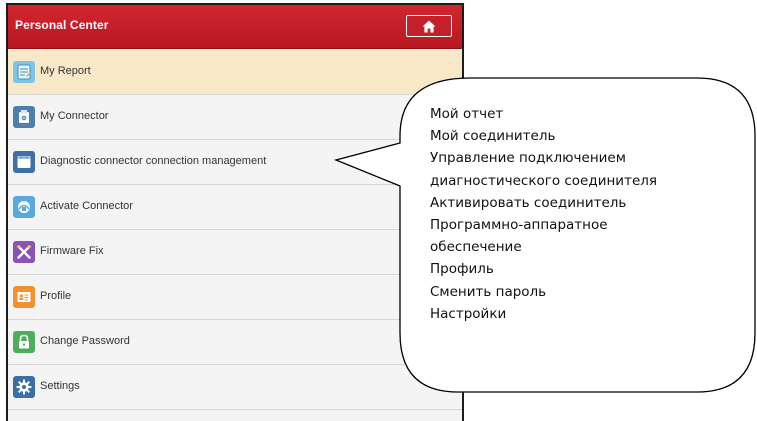 Image resolution: width=757 pixels, height=421 pixels. I want to click on callout-line: Профиль, so click(462, 269).